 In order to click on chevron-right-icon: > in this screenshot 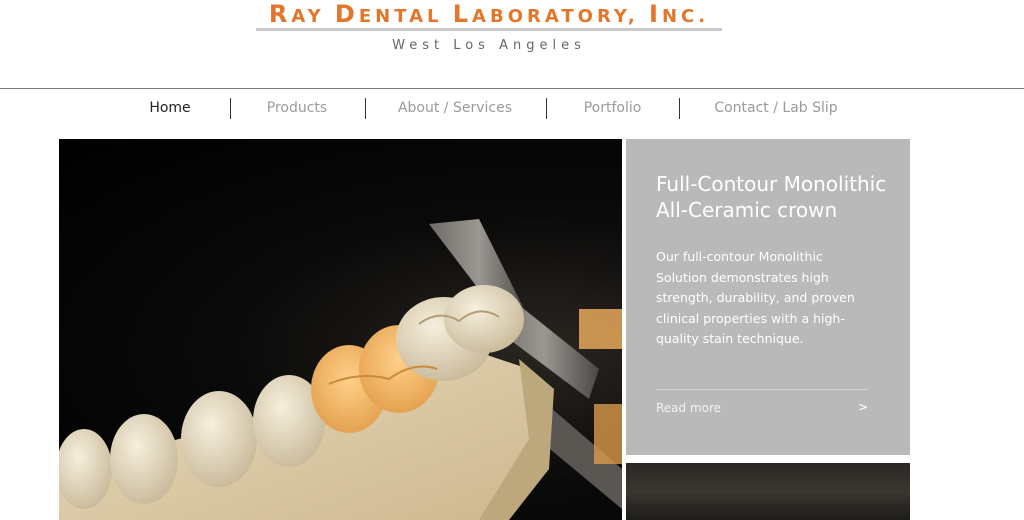, I will do `click(863, 407)`.